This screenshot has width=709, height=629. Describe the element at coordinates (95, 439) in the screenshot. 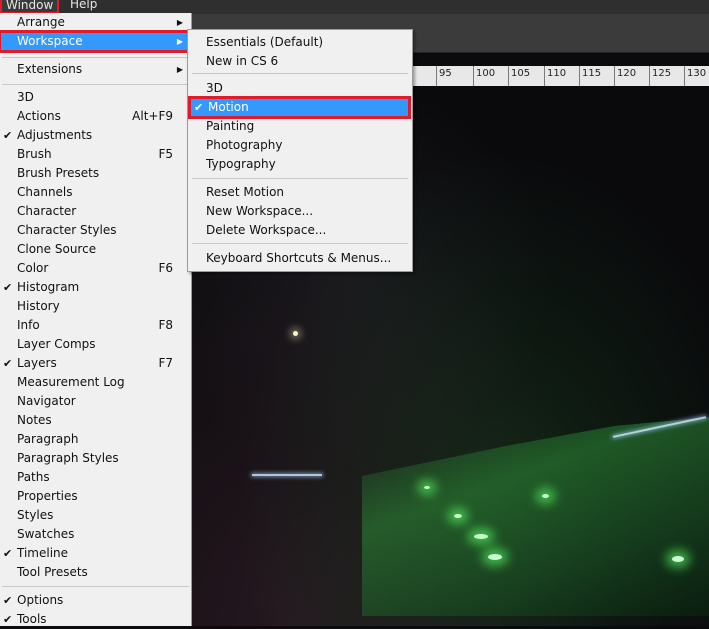

I see `menu-item-paragraph: Paragraph` at that location.